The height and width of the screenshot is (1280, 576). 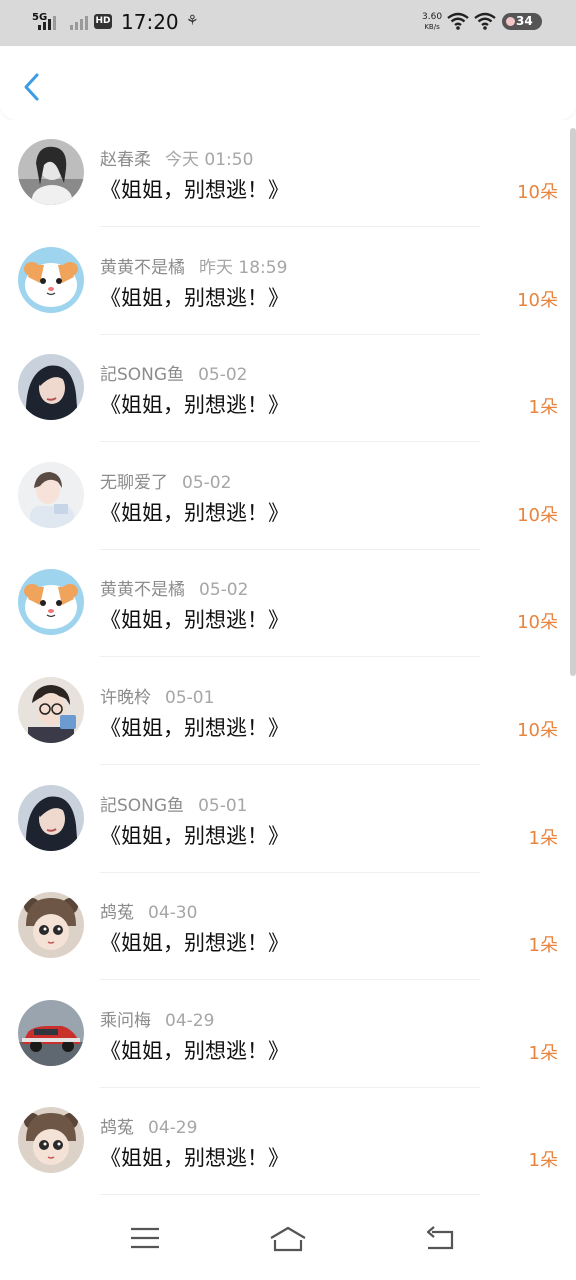 I want to click on menu-icon, so click(x=145, y=1238).